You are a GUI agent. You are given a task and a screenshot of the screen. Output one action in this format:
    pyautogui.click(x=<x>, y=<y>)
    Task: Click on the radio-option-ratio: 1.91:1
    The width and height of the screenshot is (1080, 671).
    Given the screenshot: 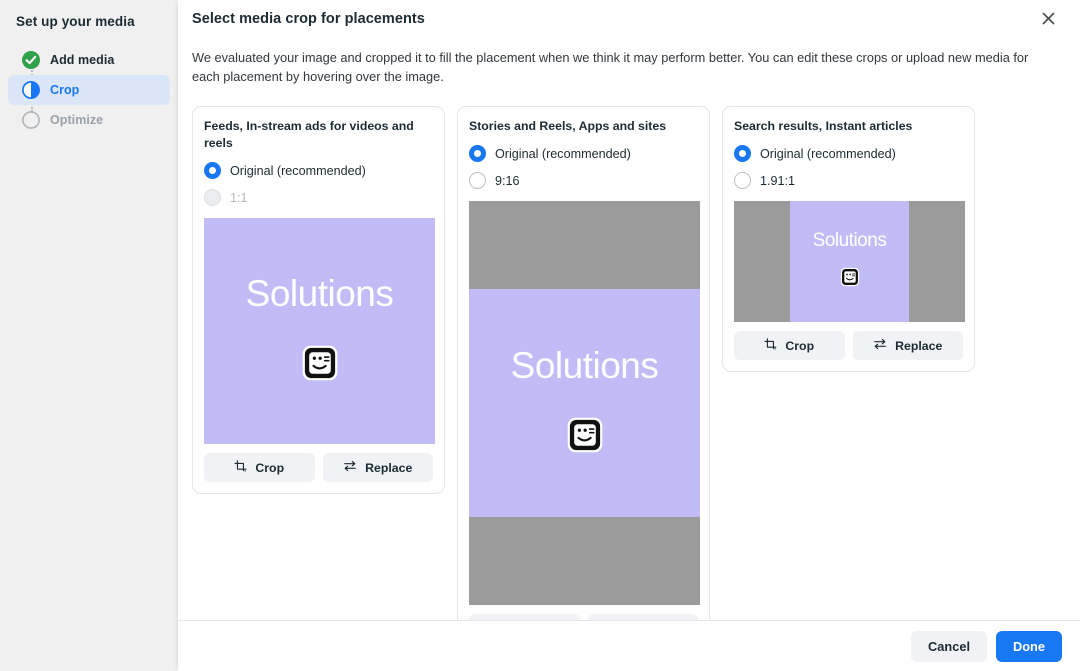 What is the action you would take?
    pyautogui.click(x=848, y=180)
    